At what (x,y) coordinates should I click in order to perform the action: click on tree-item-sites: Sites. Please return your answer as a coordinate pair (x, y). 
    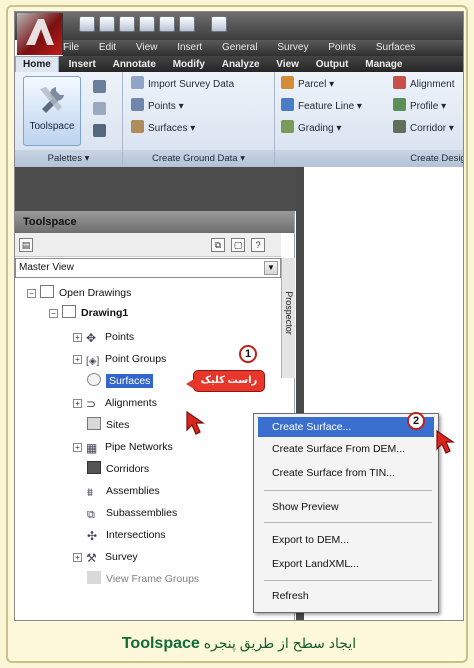
    Looking at the image, I should click on (108, 425).